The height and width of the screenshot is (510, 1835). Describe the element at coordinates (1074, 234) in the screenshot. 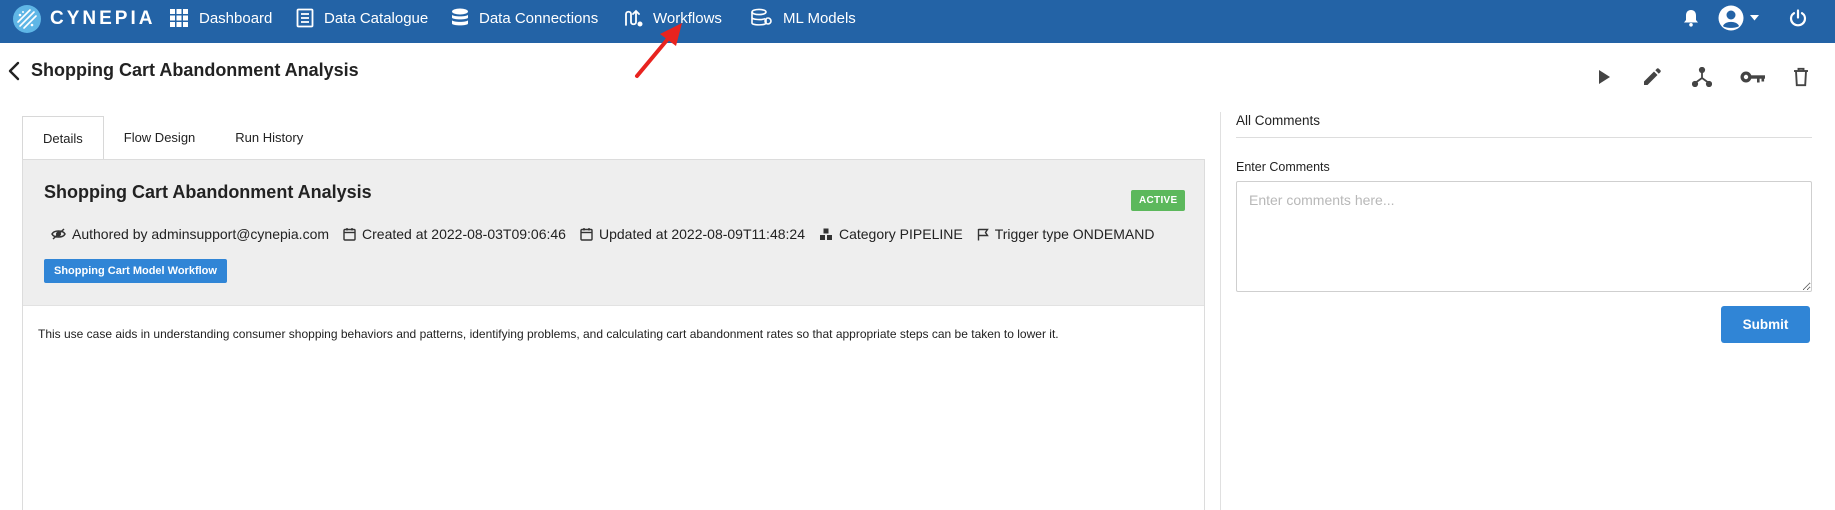

I see `meta-trigger-text: Trigger type ONDEMAND` at that location.